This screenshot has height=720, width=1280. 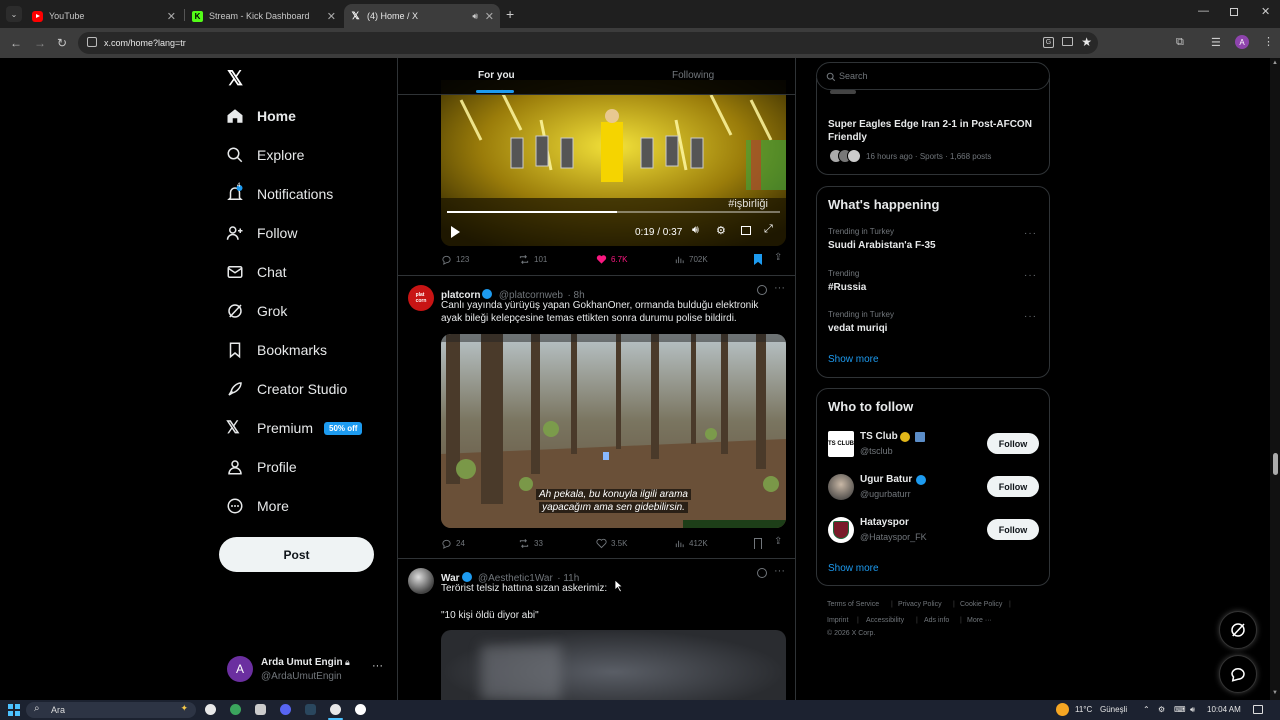 I want to click on account-switcher: A Arda Umut Engin 🔒︎ @ArdaUmutEngin ···, so click(x=311, y=672).